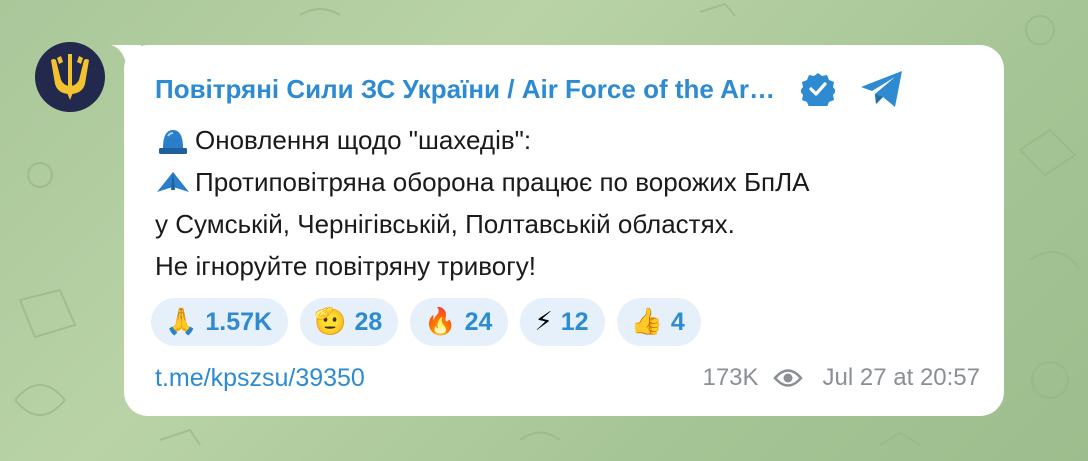  I want to click on drone-emoji, so click(173, 182).